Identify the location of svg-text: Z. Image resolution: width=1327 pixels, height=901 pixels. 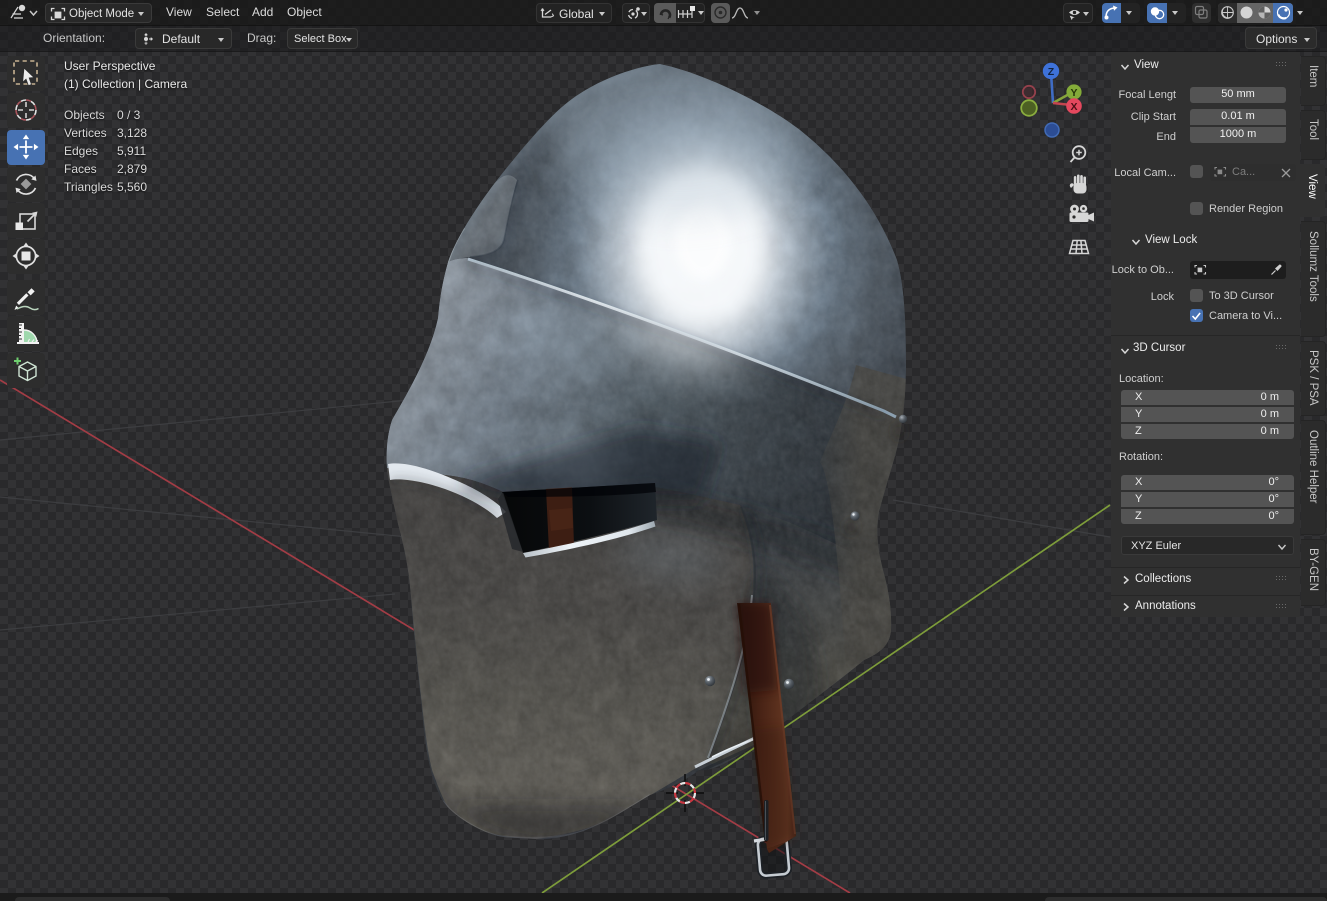
(1051, 72).